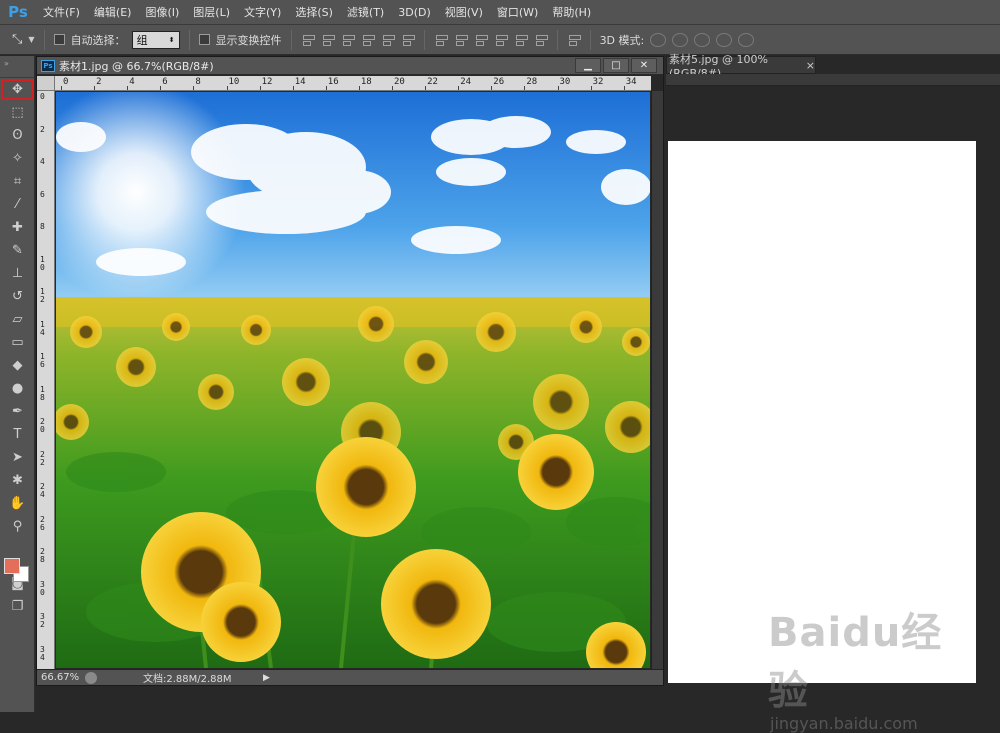 The width and height of the screenshot is (1000, 733). Describe the element at coordinates (408, 40) in the screenshot. I see `align-right-icon` at that location.